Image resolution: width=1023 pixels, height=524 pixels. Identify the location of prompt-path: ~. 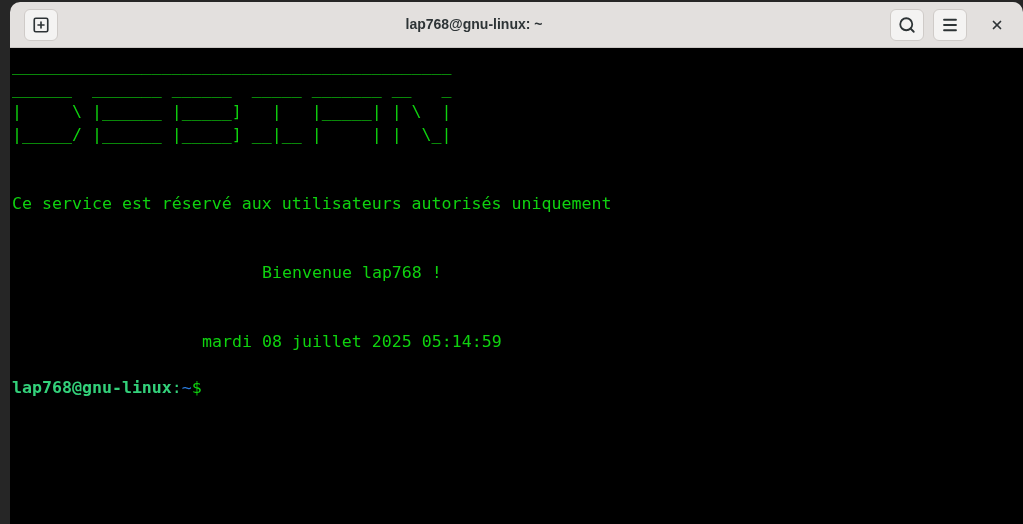
(186, 388).